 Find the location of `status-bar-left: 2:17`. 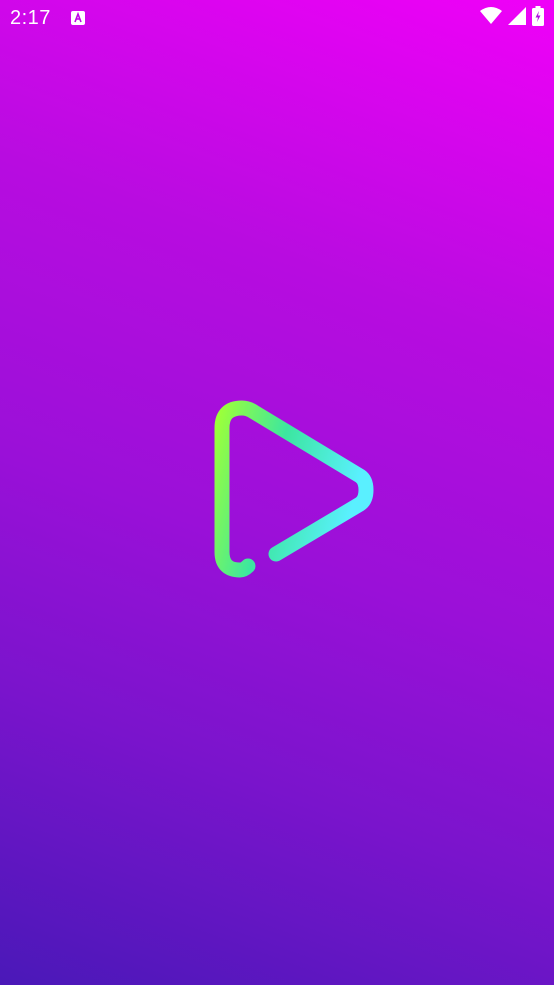

status-bar-left: 2:17 is located at coordinates (47, 18).